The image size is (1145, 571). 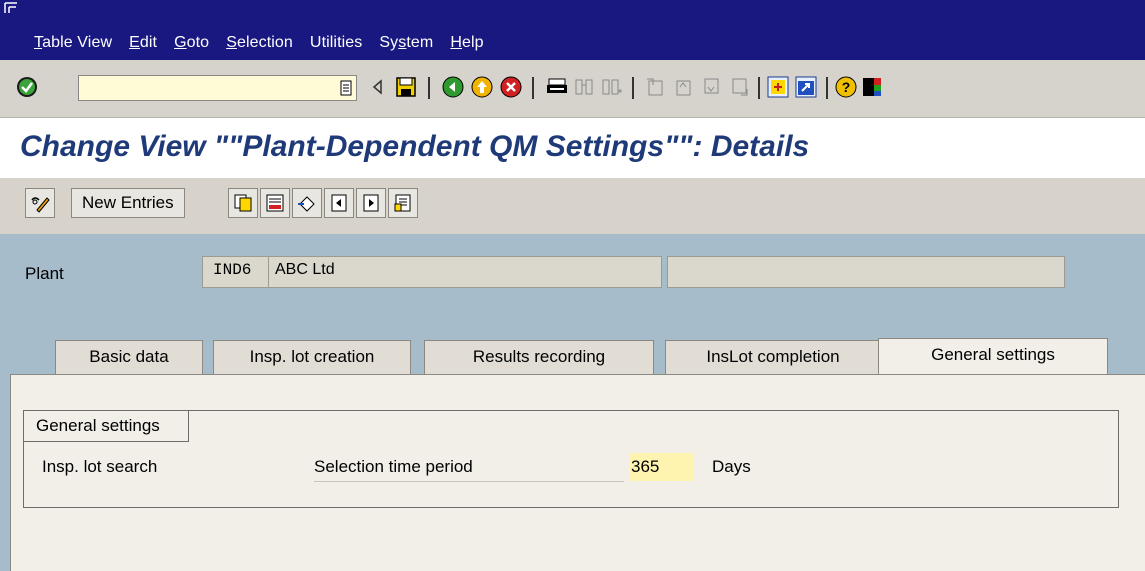 I want to click on selection-time-period-label: Selection time period, so click(x=469, y=469).